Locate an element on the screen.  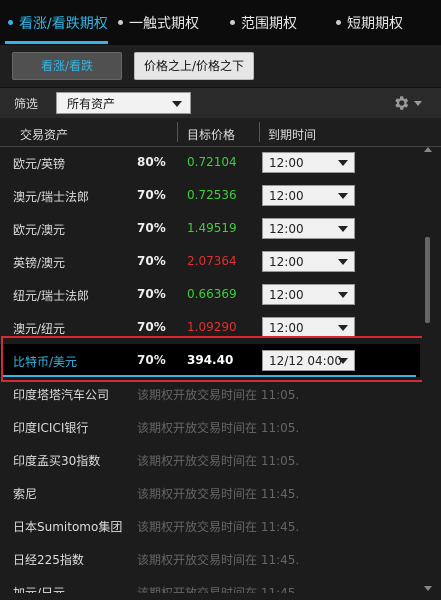
above-below-button: 价格之上/价格之下 is located at coordinates (194, 66).